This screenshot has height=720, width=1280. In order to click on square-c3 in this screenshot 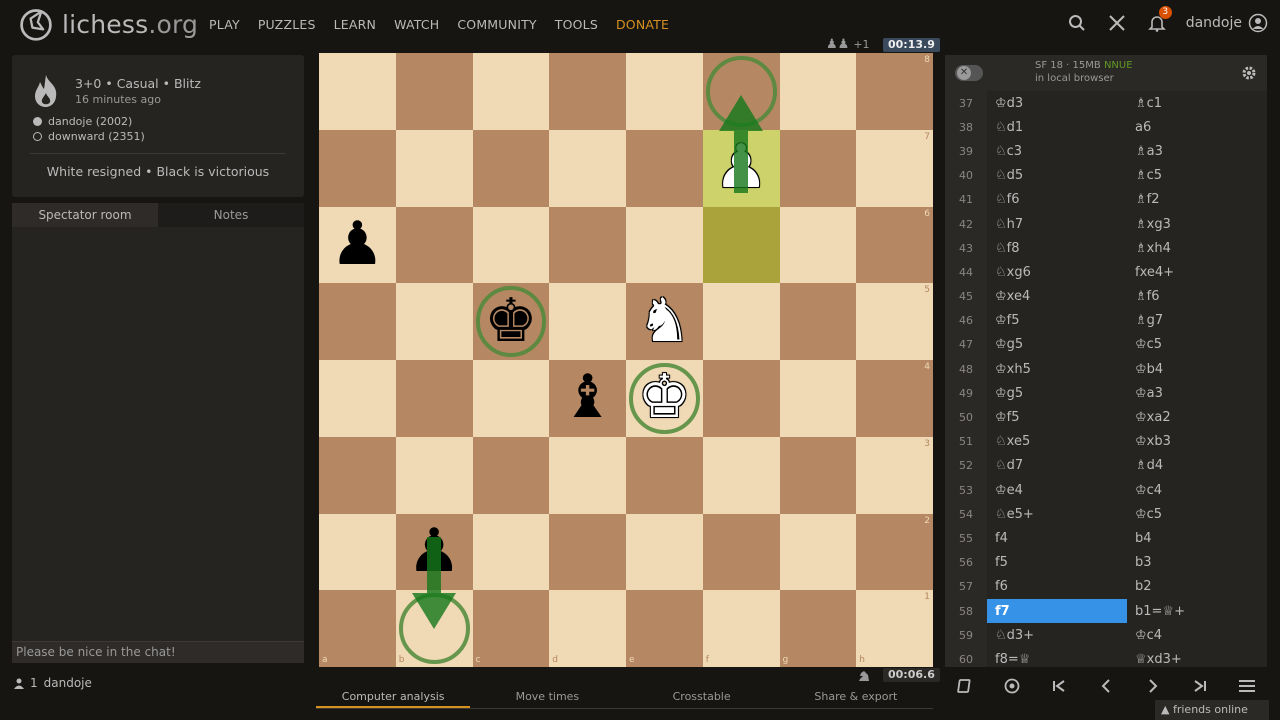, I will do `click(511, 475)`.